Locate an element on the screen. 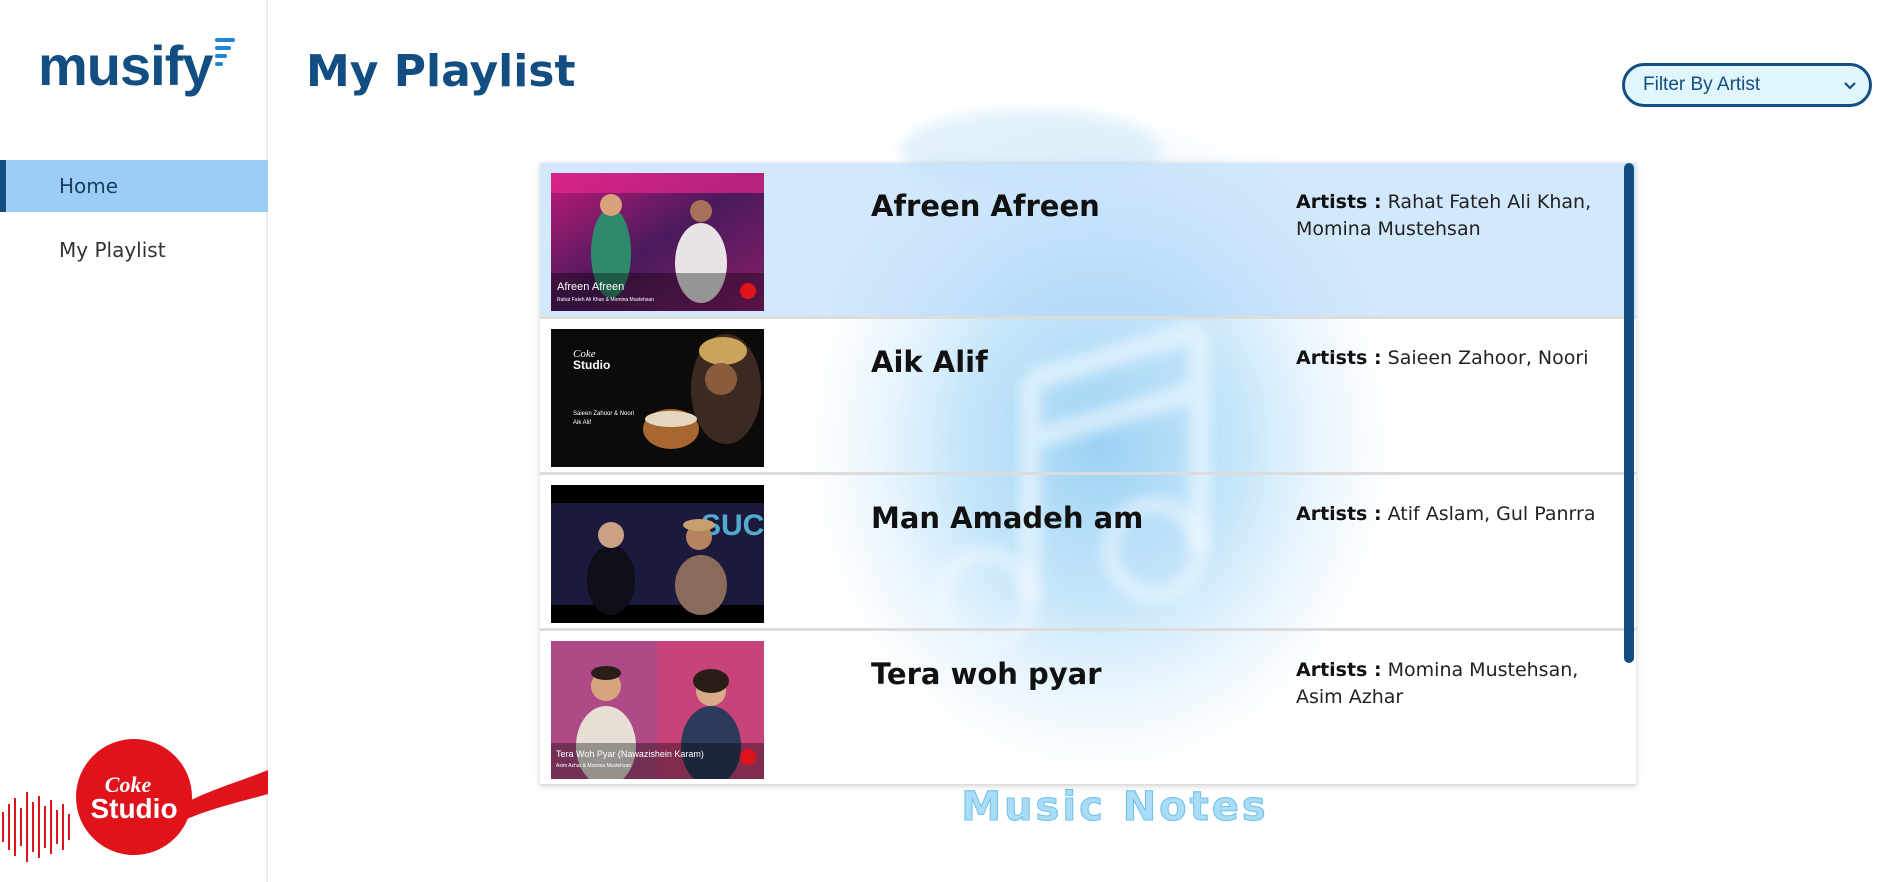 The width and height of the screenshot is (1902, 882). sidebar-item-label: My Playlist is located at coordinates (112, 250).